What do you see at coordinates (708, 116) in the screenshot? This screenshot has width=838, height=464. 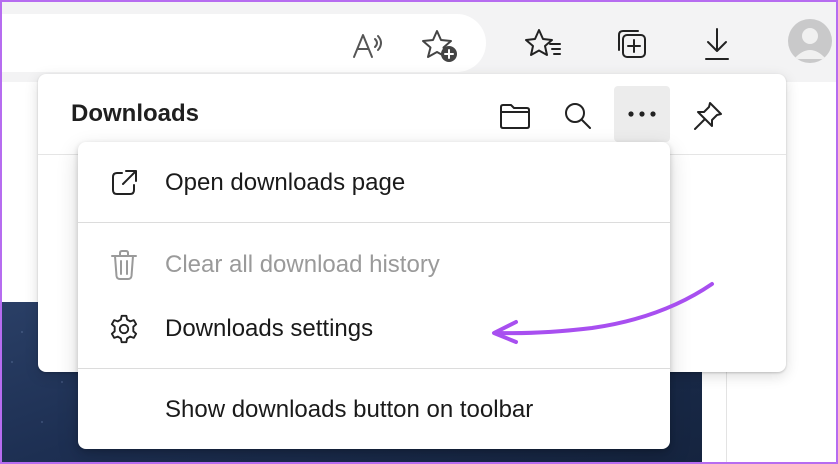 I see `pin-icon` at bounding box center [708, 116].